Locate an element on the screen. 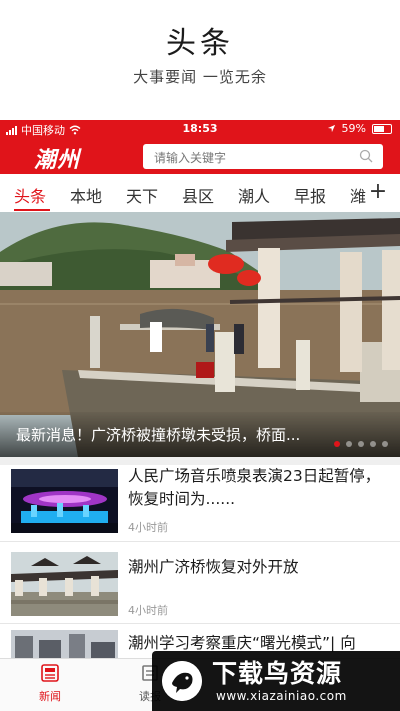 The image size is (400, 711). battery-icon is located at coordinates (382, 128).